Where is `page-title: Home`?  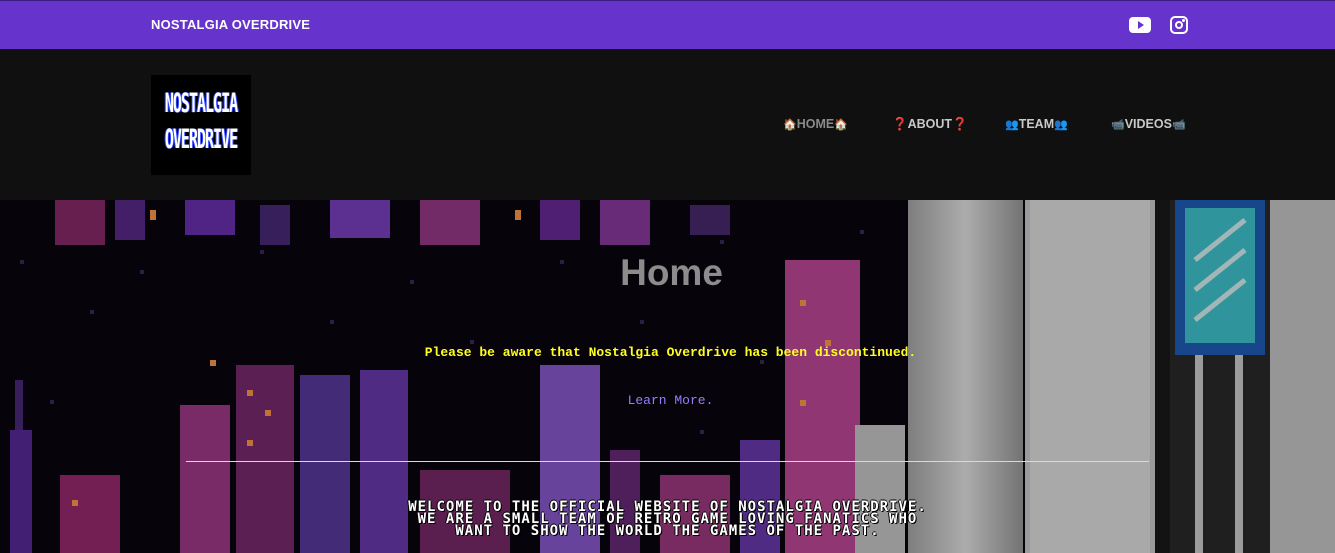 page-title: Home is located at coordinates (671, 272).